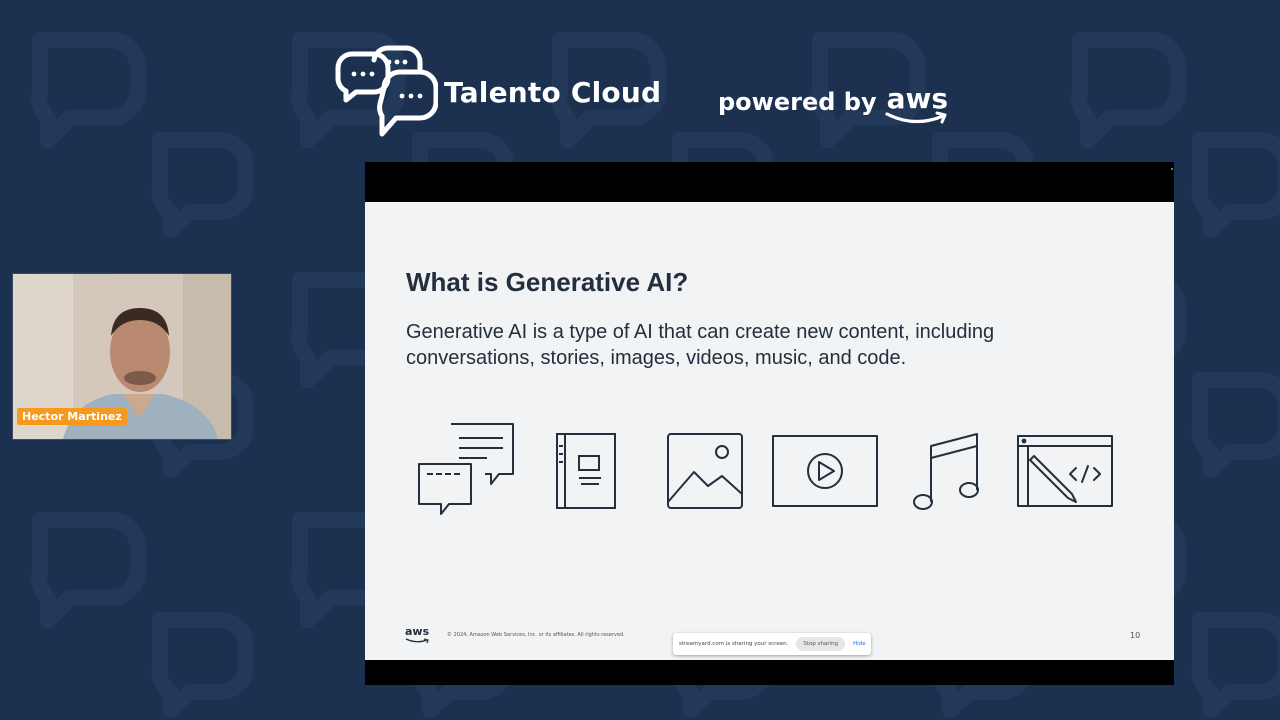 The width and height of the screenshot is (1280, 720). What do you see at coordinates (705, 471) in the screenshot?
I see `image-icon` at bounding box center [705, 471].